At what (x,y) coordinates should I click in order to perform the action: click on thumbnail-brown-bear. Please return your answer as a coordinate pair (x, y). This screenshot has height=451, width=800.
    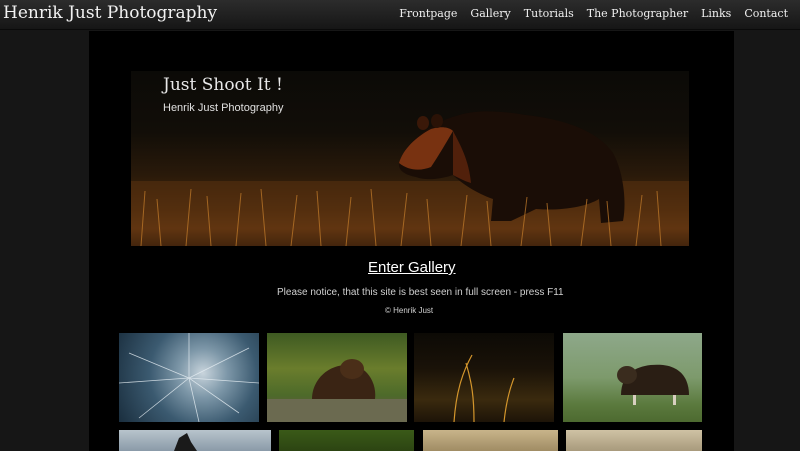
    Looking at the image, I should click on (337, 377).